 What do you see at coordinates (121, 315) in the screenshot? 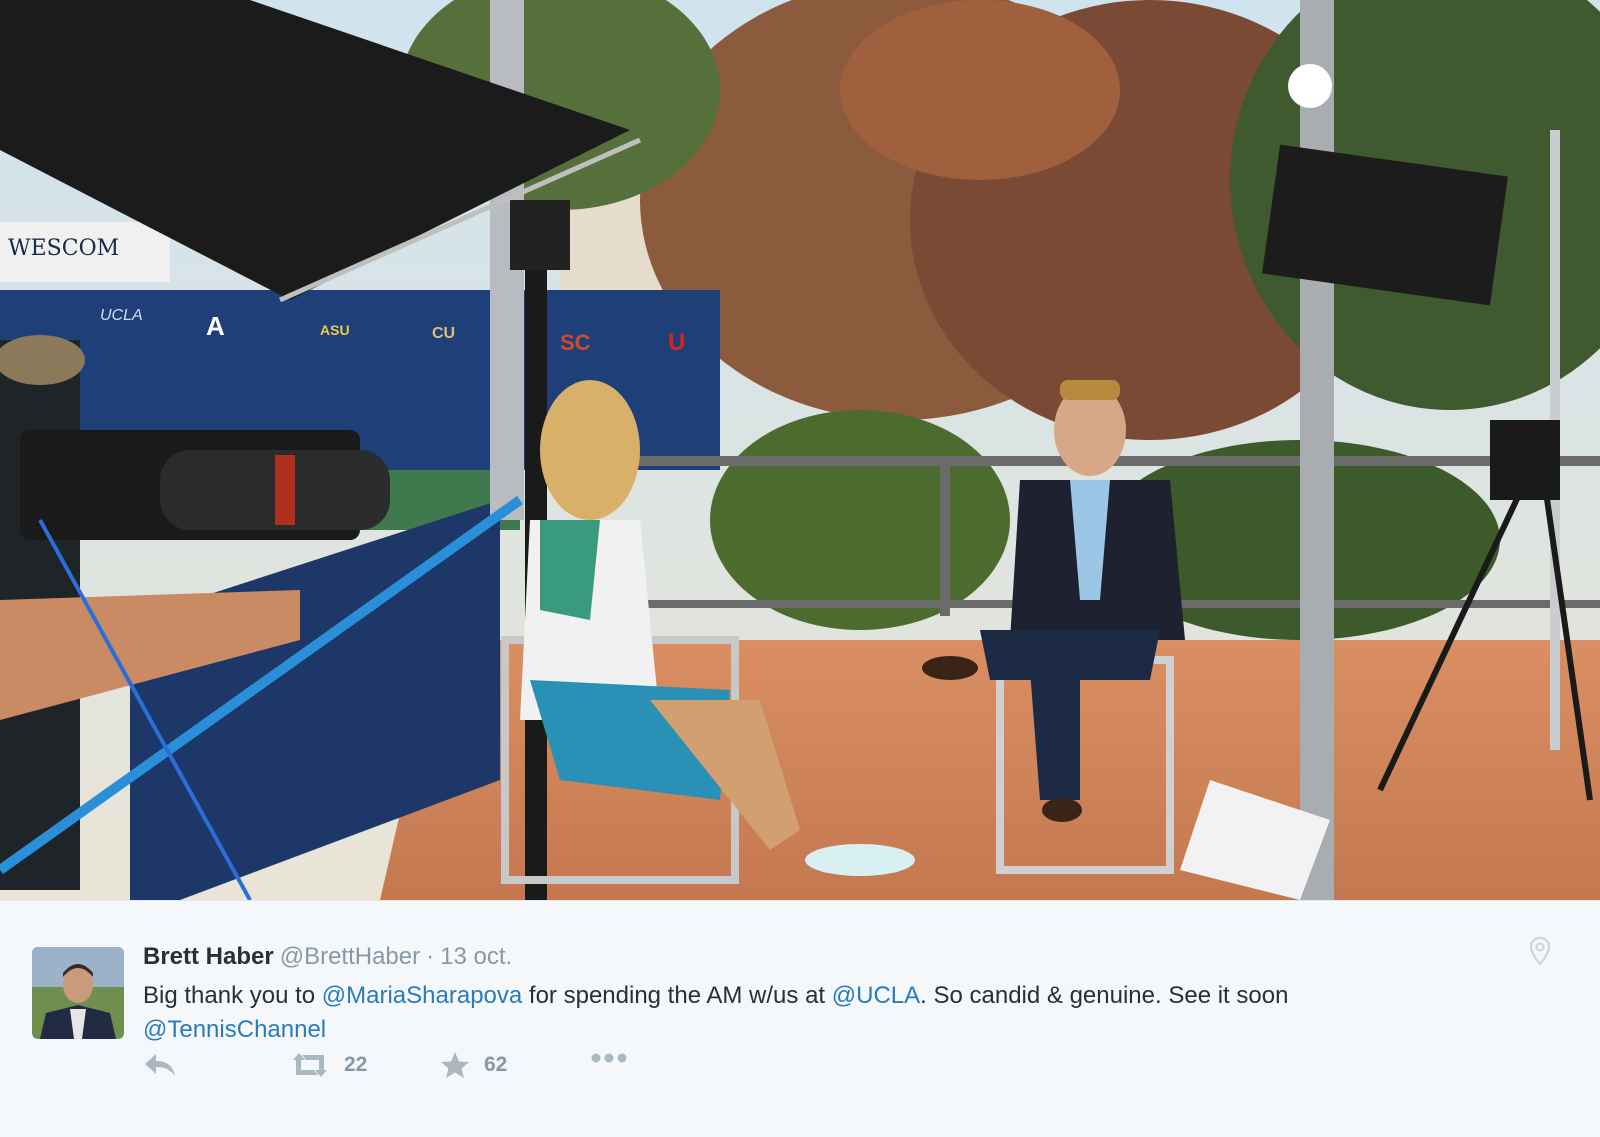
I see `wall-logo-ucla: UCLA` at bounding box center [121, 315].